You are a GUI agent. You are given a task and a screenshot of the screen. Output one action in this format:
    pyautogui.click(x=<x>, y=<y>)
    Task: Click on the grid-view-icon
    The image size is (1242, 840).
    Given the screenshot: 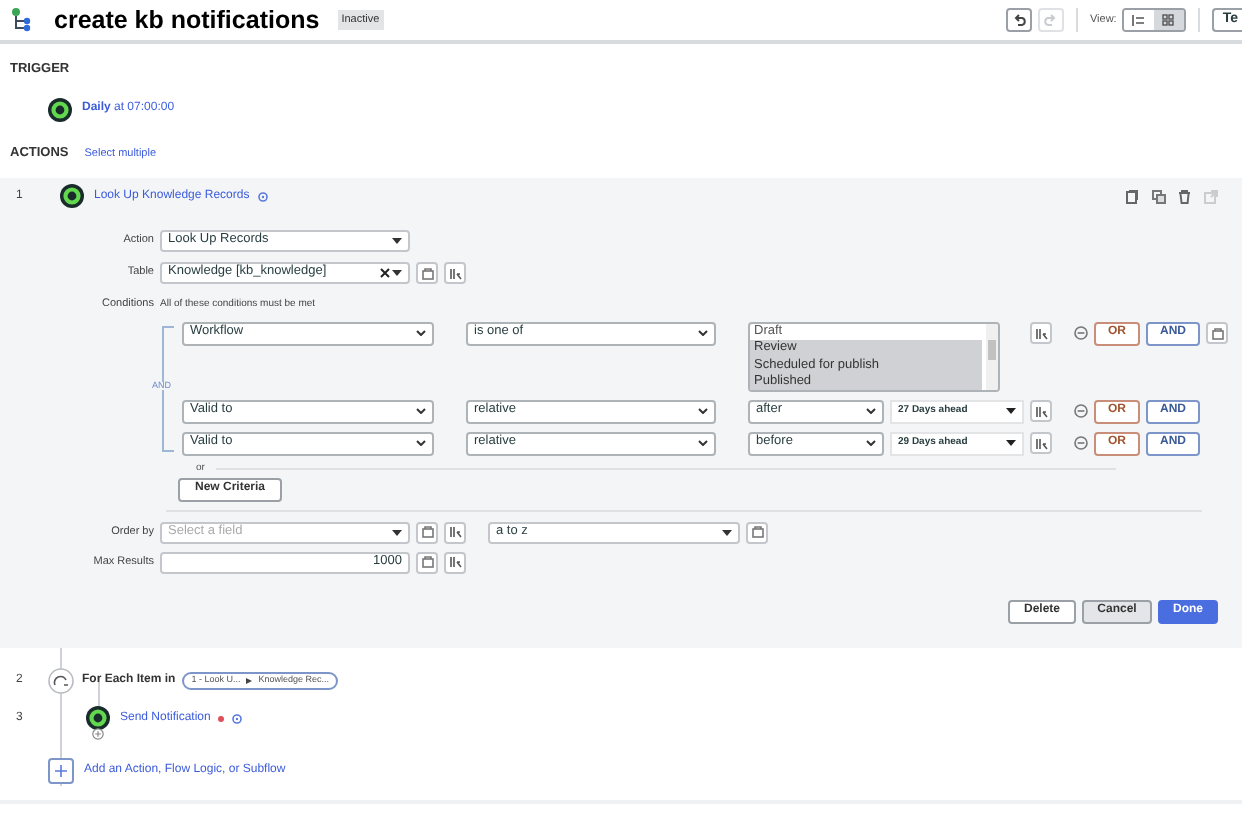 What is the action you would take?
    pyautogui.click(x=1169, y=20)
    